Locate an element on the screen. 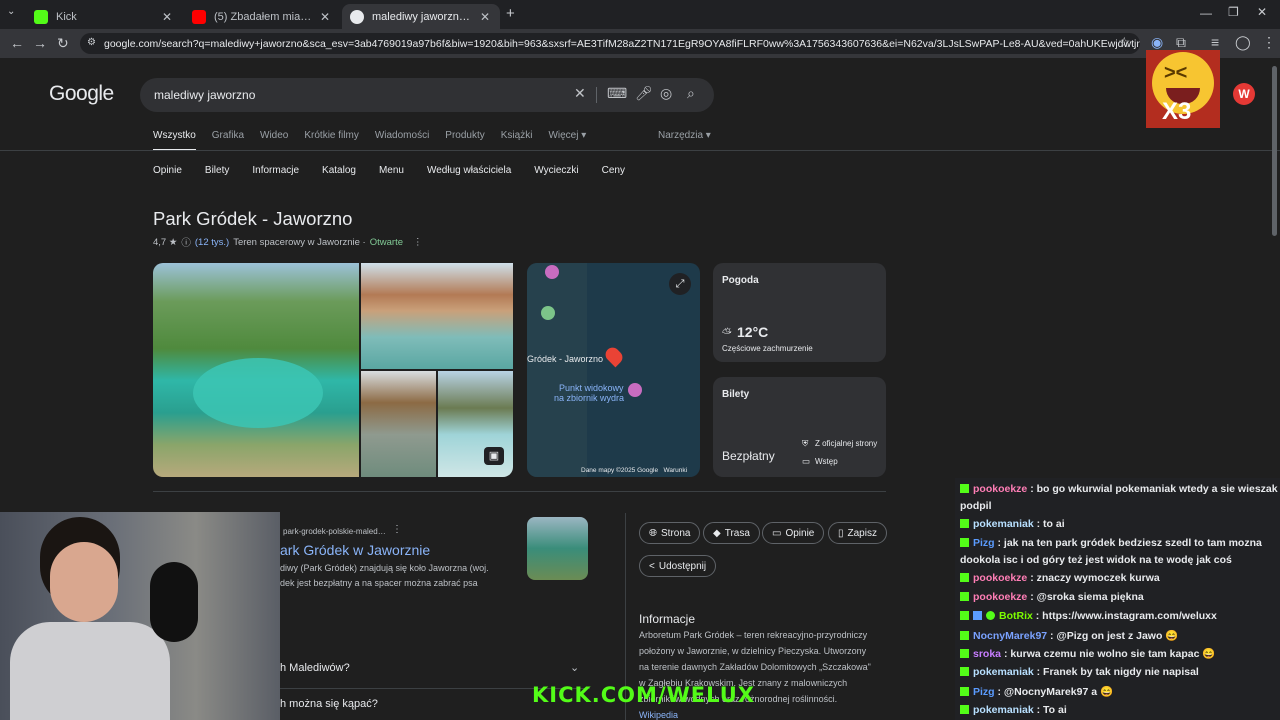 Image resolution: width=1280 pixels, height=720 pixels. official-source: Z oficjalnej strony is located at coordinates (846, 443).